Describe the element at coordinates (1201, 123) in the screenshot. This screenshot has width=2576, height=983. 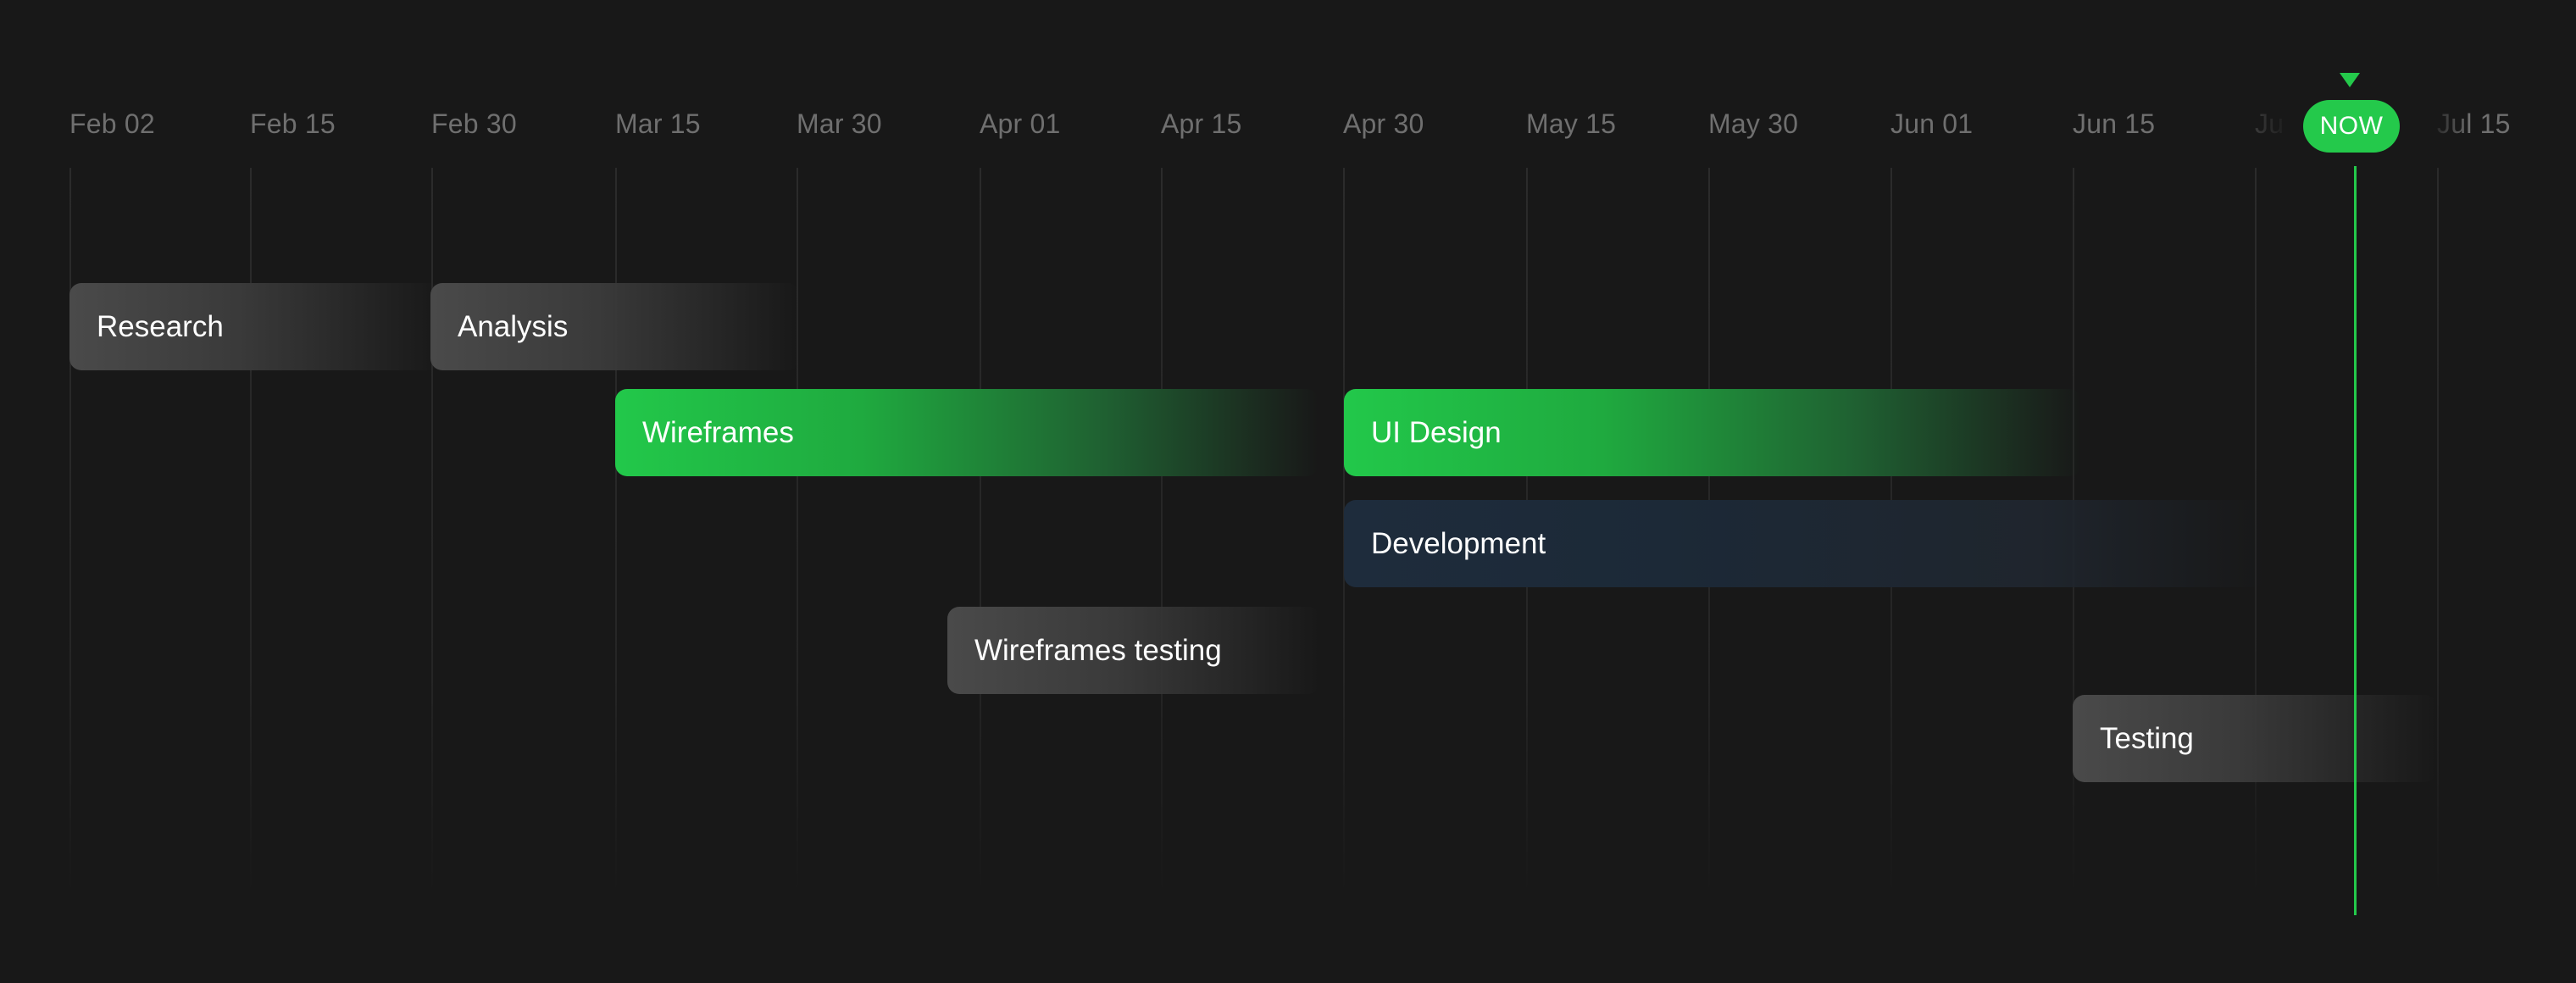
I see `date-label: Apr 15` at that location.